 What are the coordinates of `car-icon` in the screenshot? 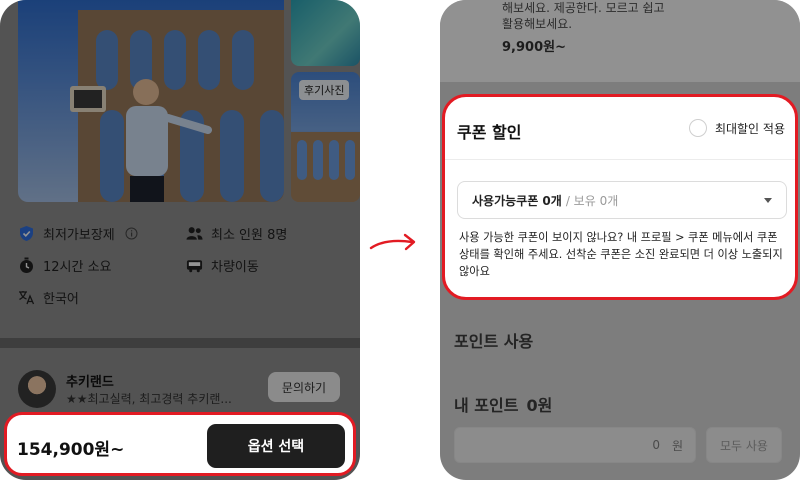 It's located at (194, 265).